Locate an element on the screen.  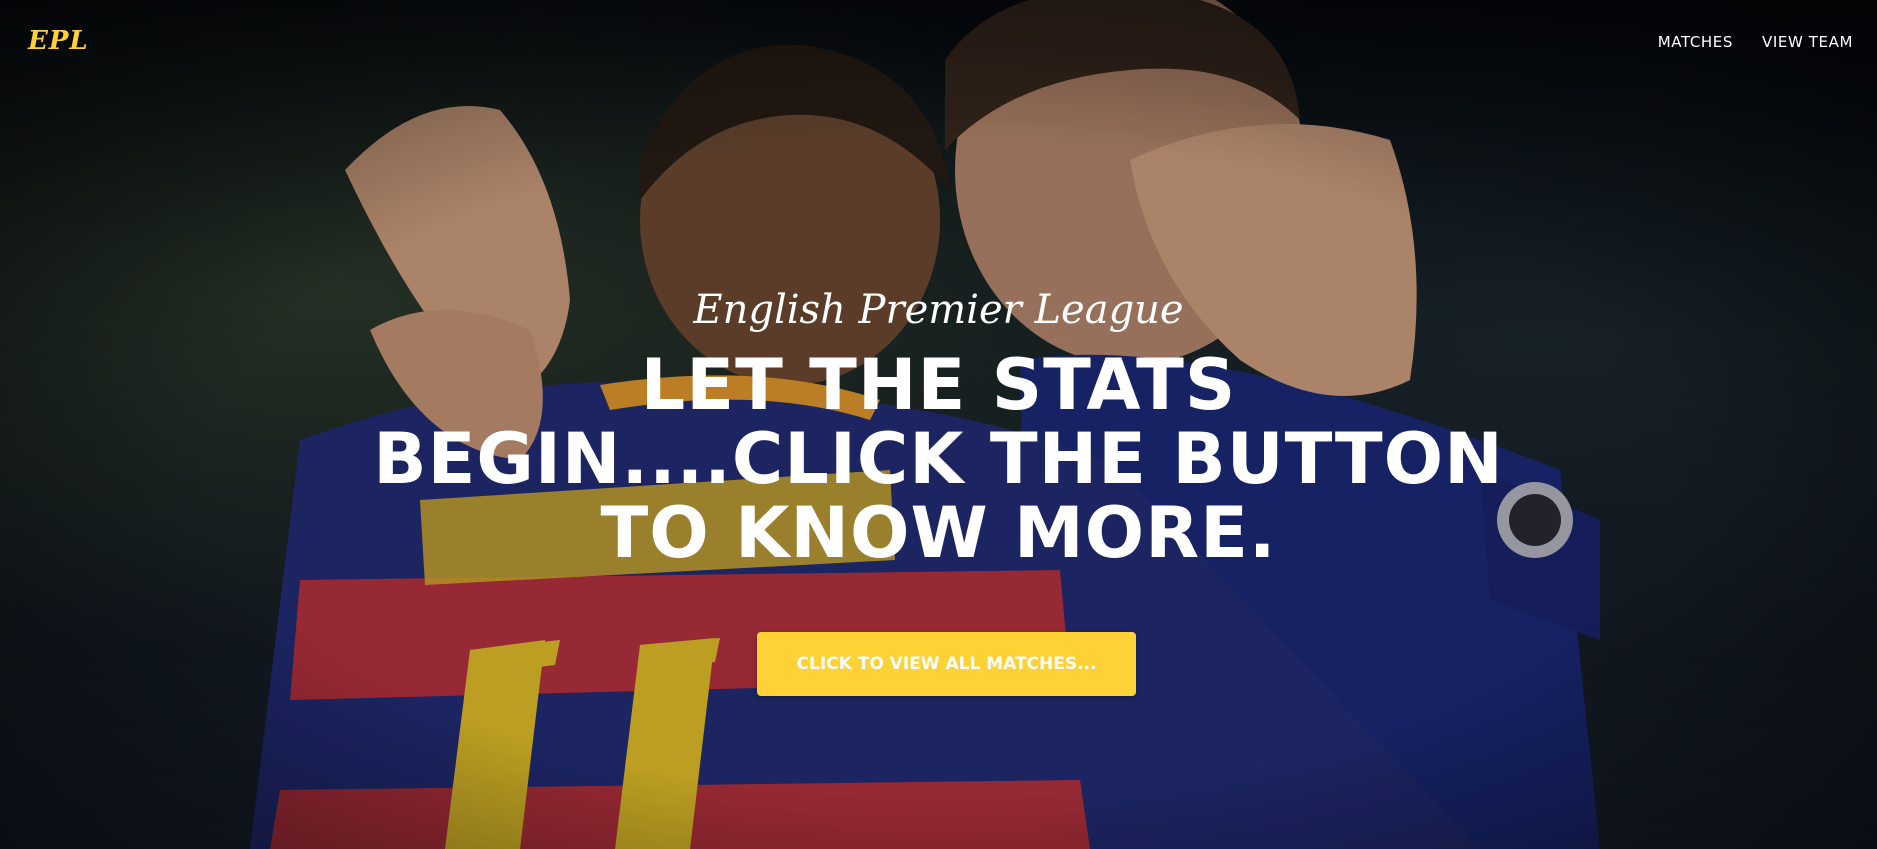
nav-link-matches: MATCHES is located at coordinates (1695, 42).